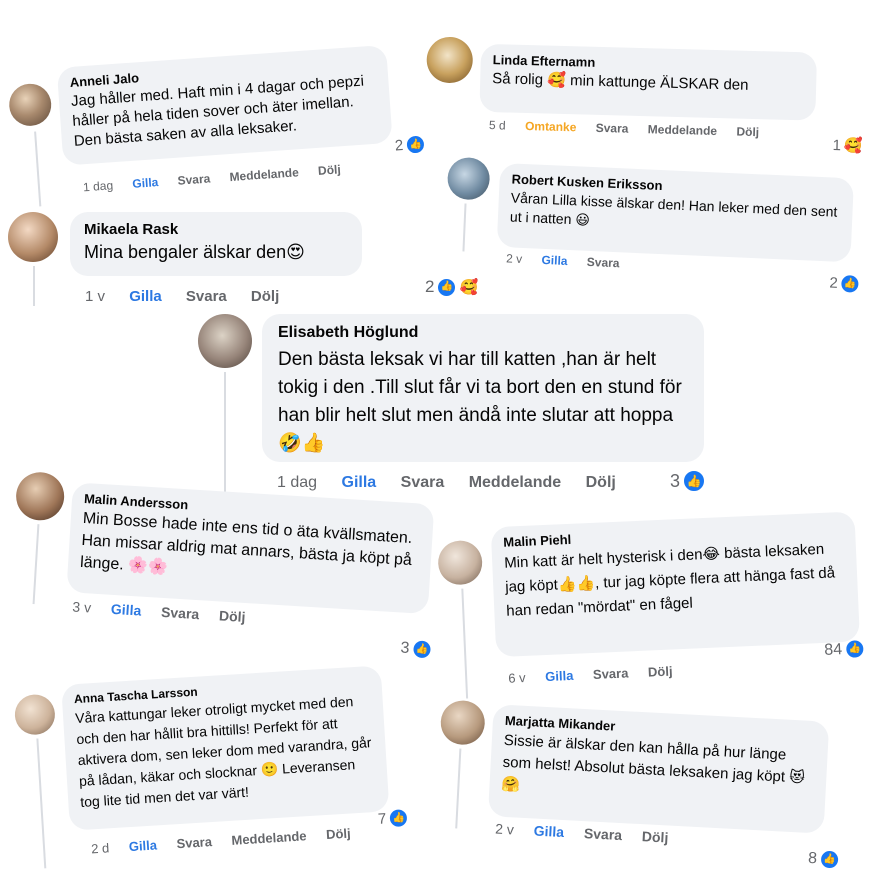 The width and height of the screenshot is (875, 875). Describe the element at coordinates (571, 261) in the screenshot. I see `comment-actions: 2 v Gilla Svara` at that location.